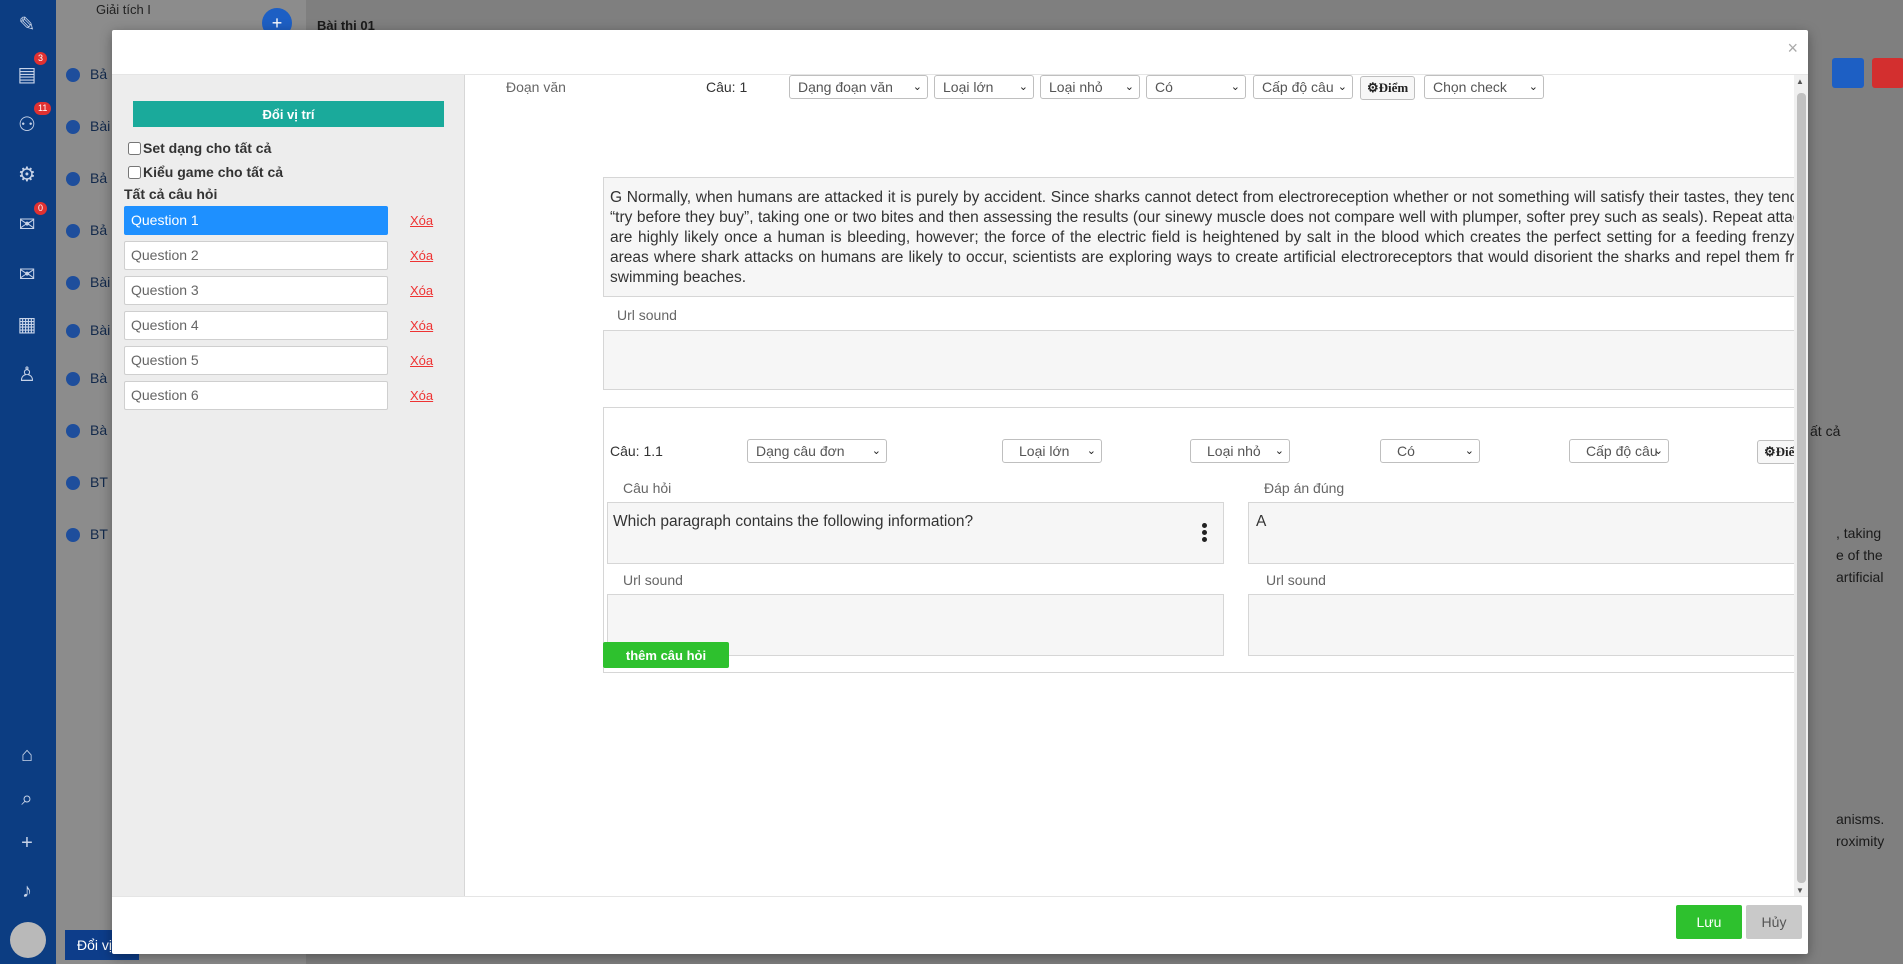  Describe the element at coordinates (1205, 360) in the screenshot. I see `passage-url-sound-input` at that location.